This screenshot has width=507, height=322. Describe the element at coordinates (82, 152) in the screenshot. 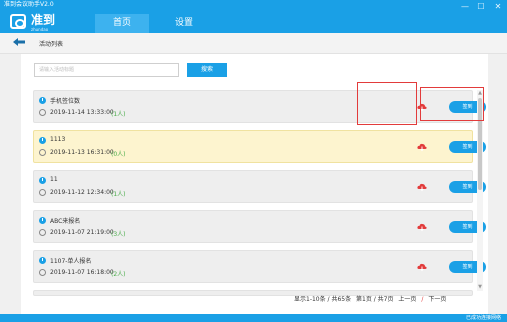

I see `activity-time: 2019-11-13 16:31:00` at that location.